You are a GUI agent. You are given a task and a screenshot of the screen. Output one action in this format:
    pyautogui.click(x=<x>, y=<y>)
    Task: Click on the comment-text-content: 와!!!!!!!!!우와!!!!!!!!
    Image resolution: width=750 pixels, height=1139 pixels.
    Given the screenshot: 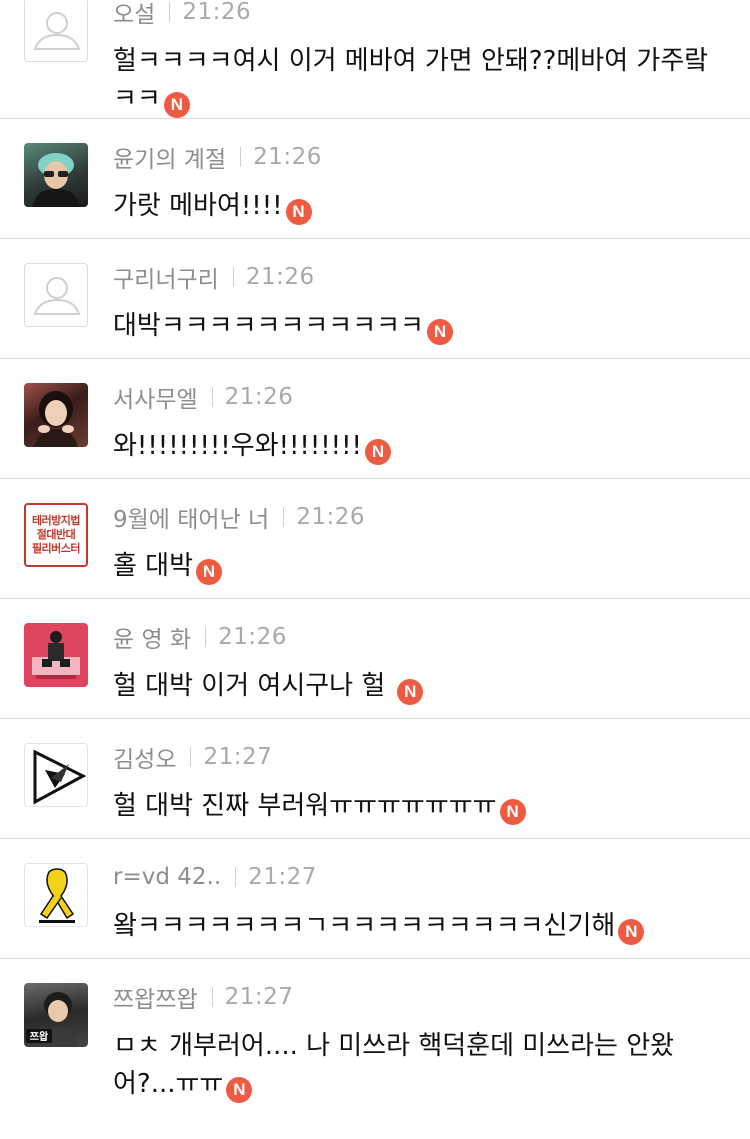 What is the action you would take?
    pyautogui.click(x=237, y=446)
    